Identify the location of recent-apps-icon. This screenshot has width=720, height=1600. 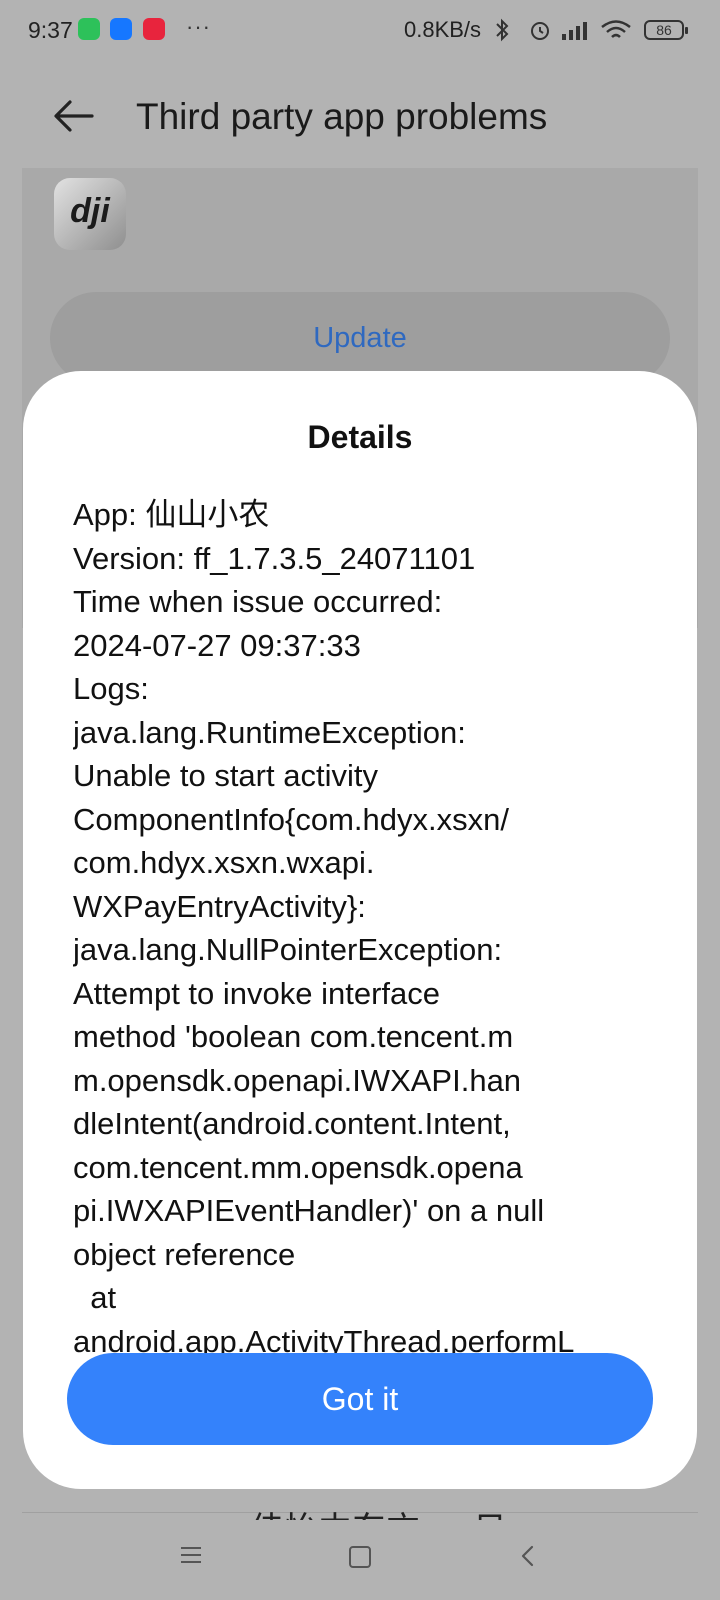
(191, 1555).